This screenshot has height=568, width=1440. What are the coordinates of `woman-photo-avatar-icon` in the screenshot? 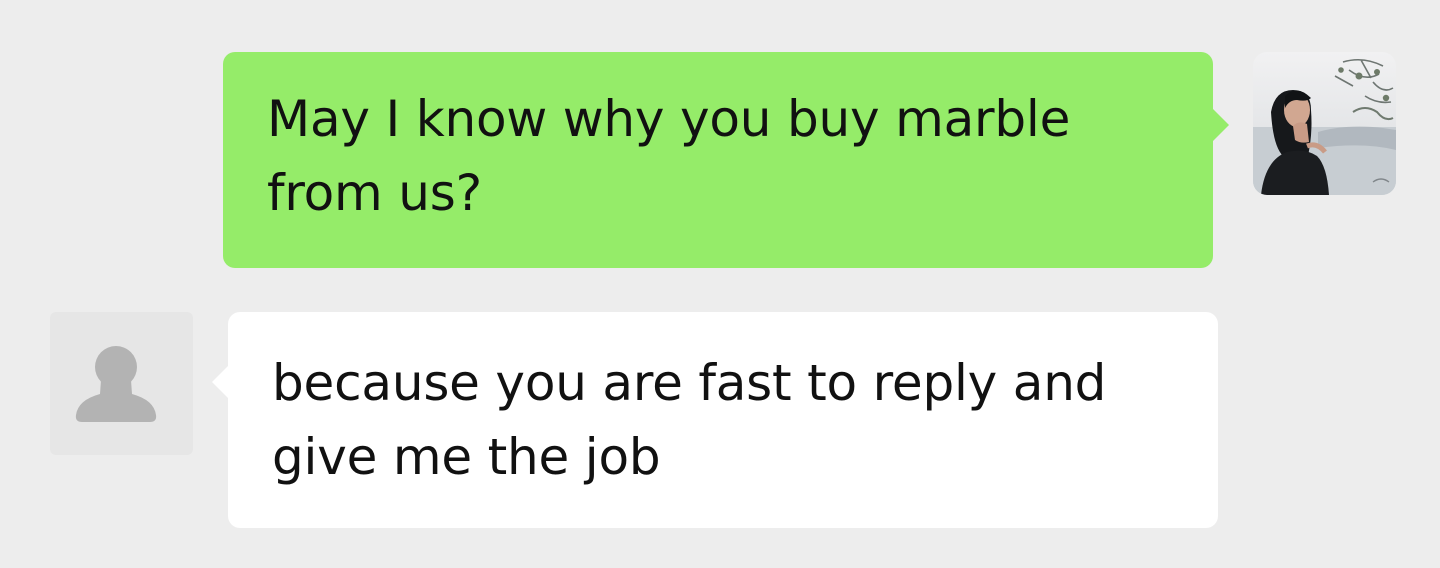 It's located at (1324, 123).